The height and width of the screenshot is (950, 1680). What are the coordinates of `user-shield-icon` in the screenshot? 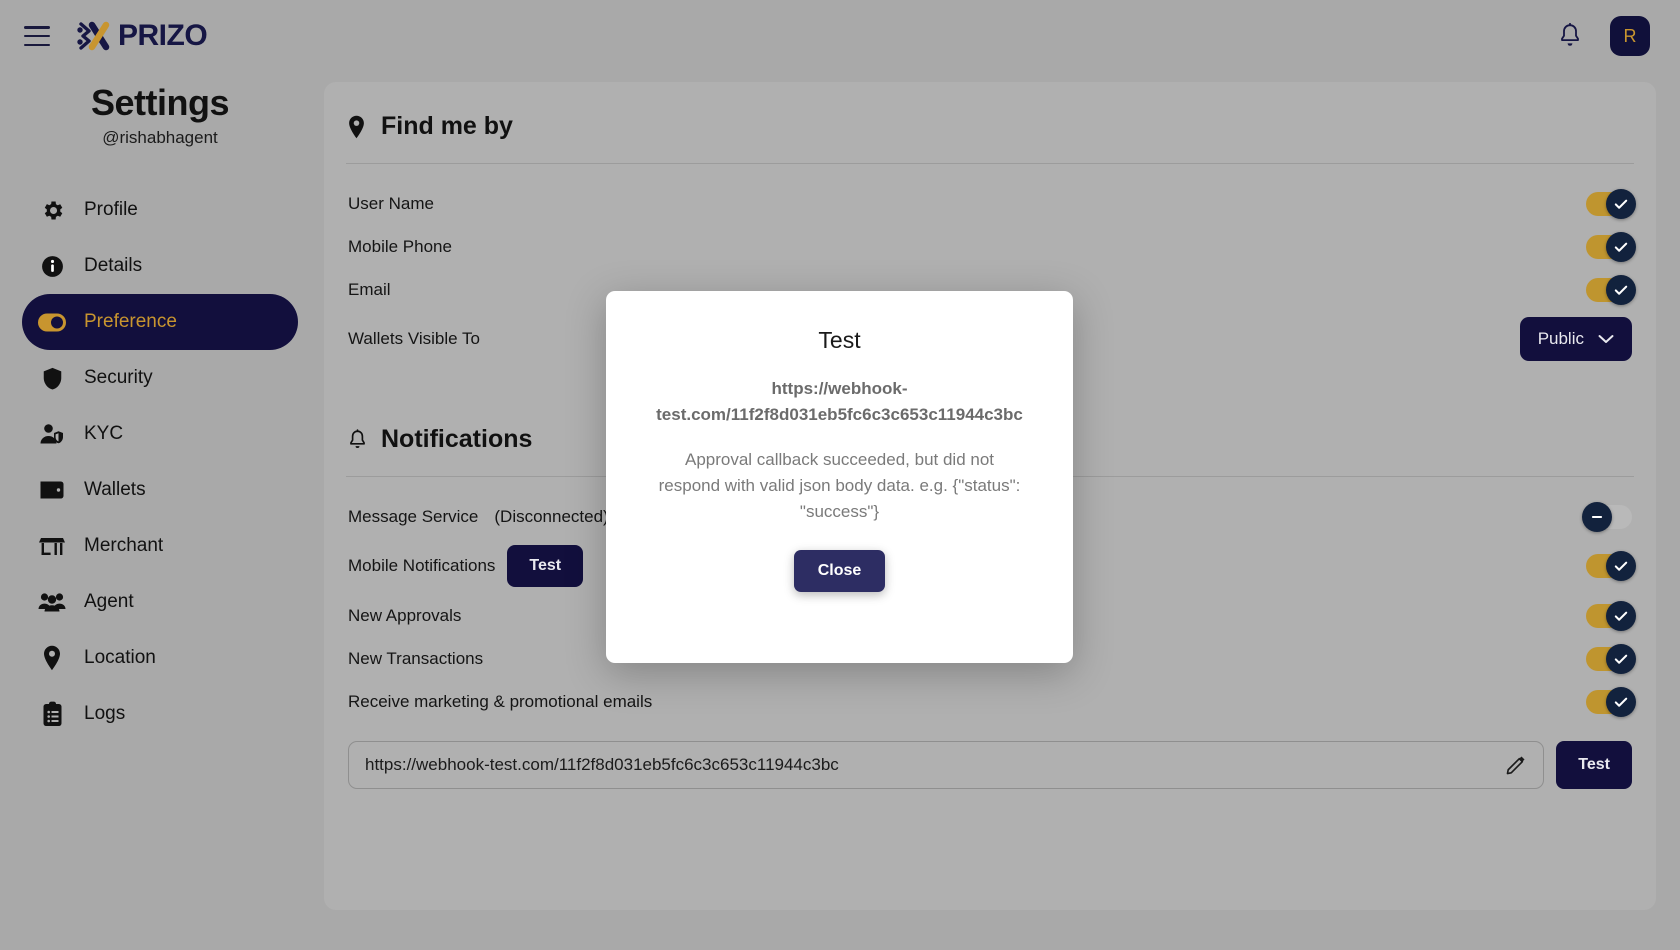 It's located at (52, 434).